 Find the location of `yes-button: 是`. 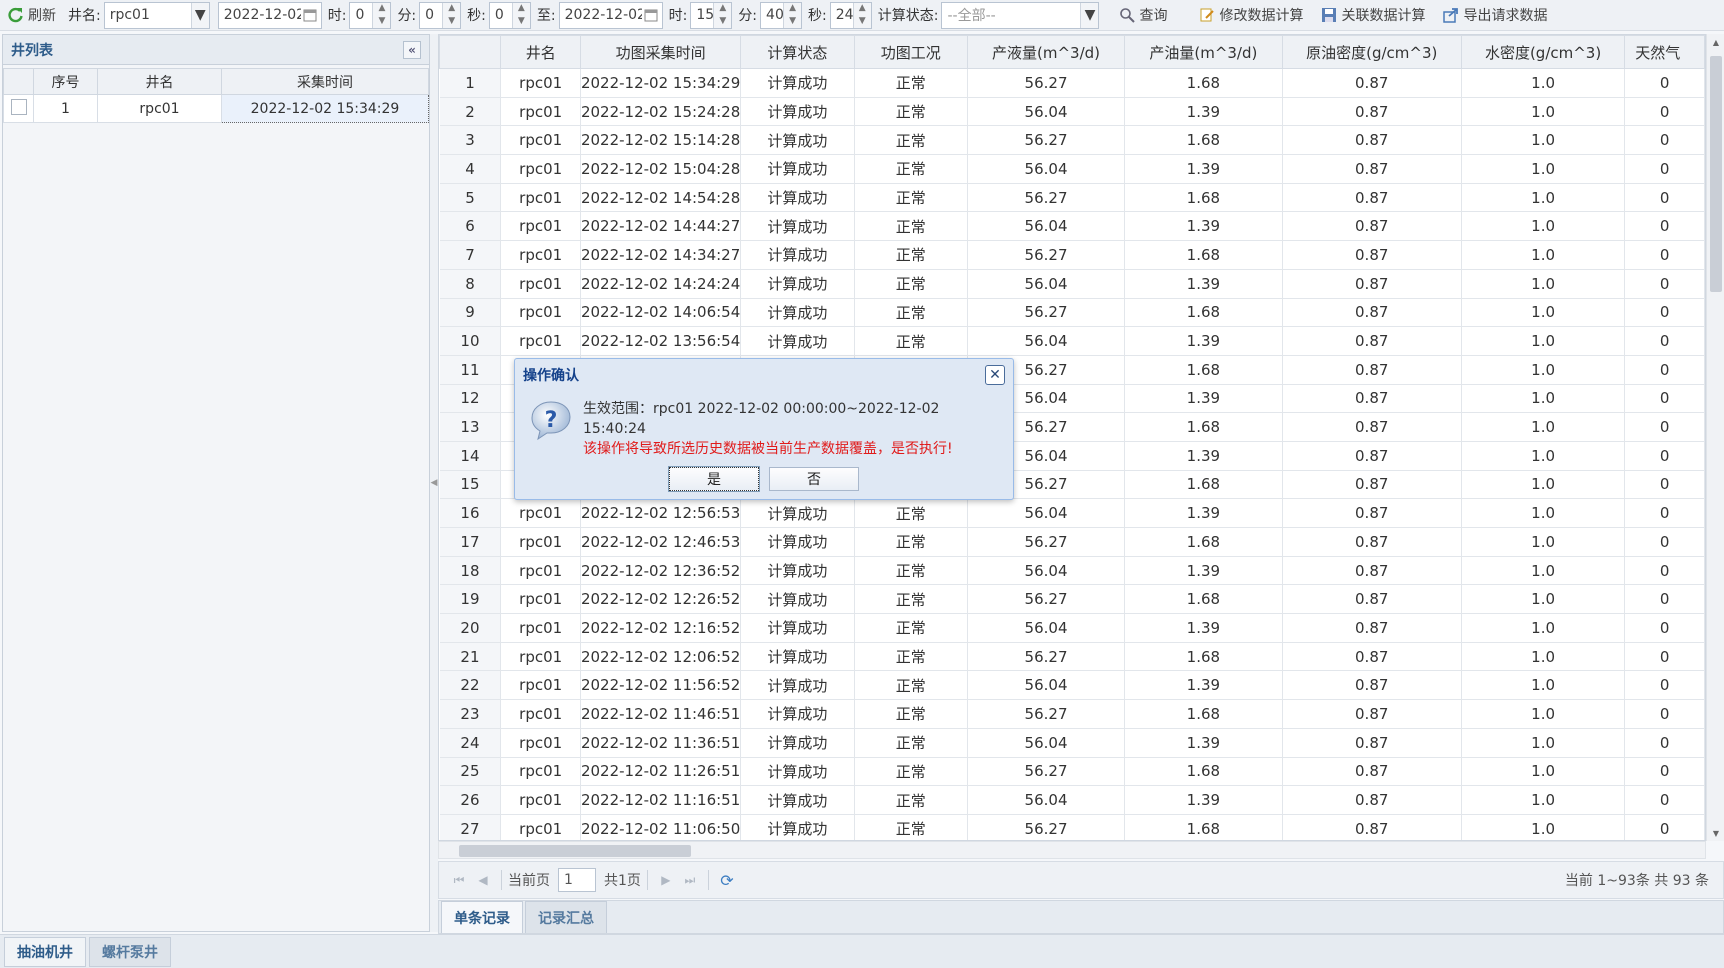

yes-button: 是 is located at coordinates (714, 479).